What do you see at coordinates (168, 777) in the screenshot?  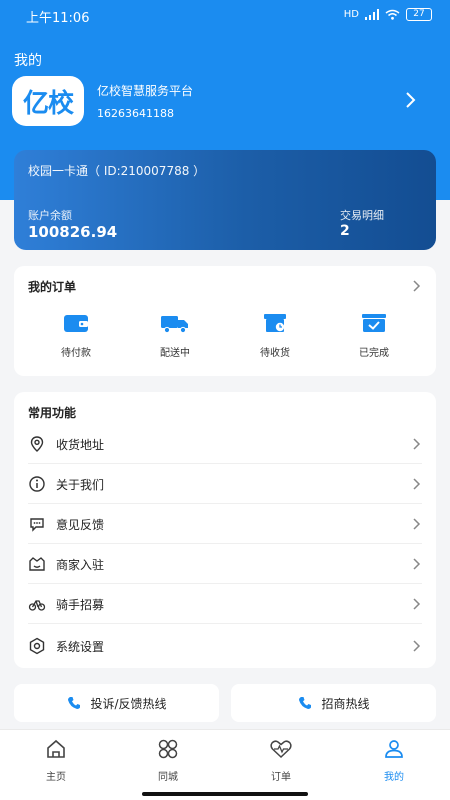 I see `tab-label: 同城` at bounding box center [168, 777].